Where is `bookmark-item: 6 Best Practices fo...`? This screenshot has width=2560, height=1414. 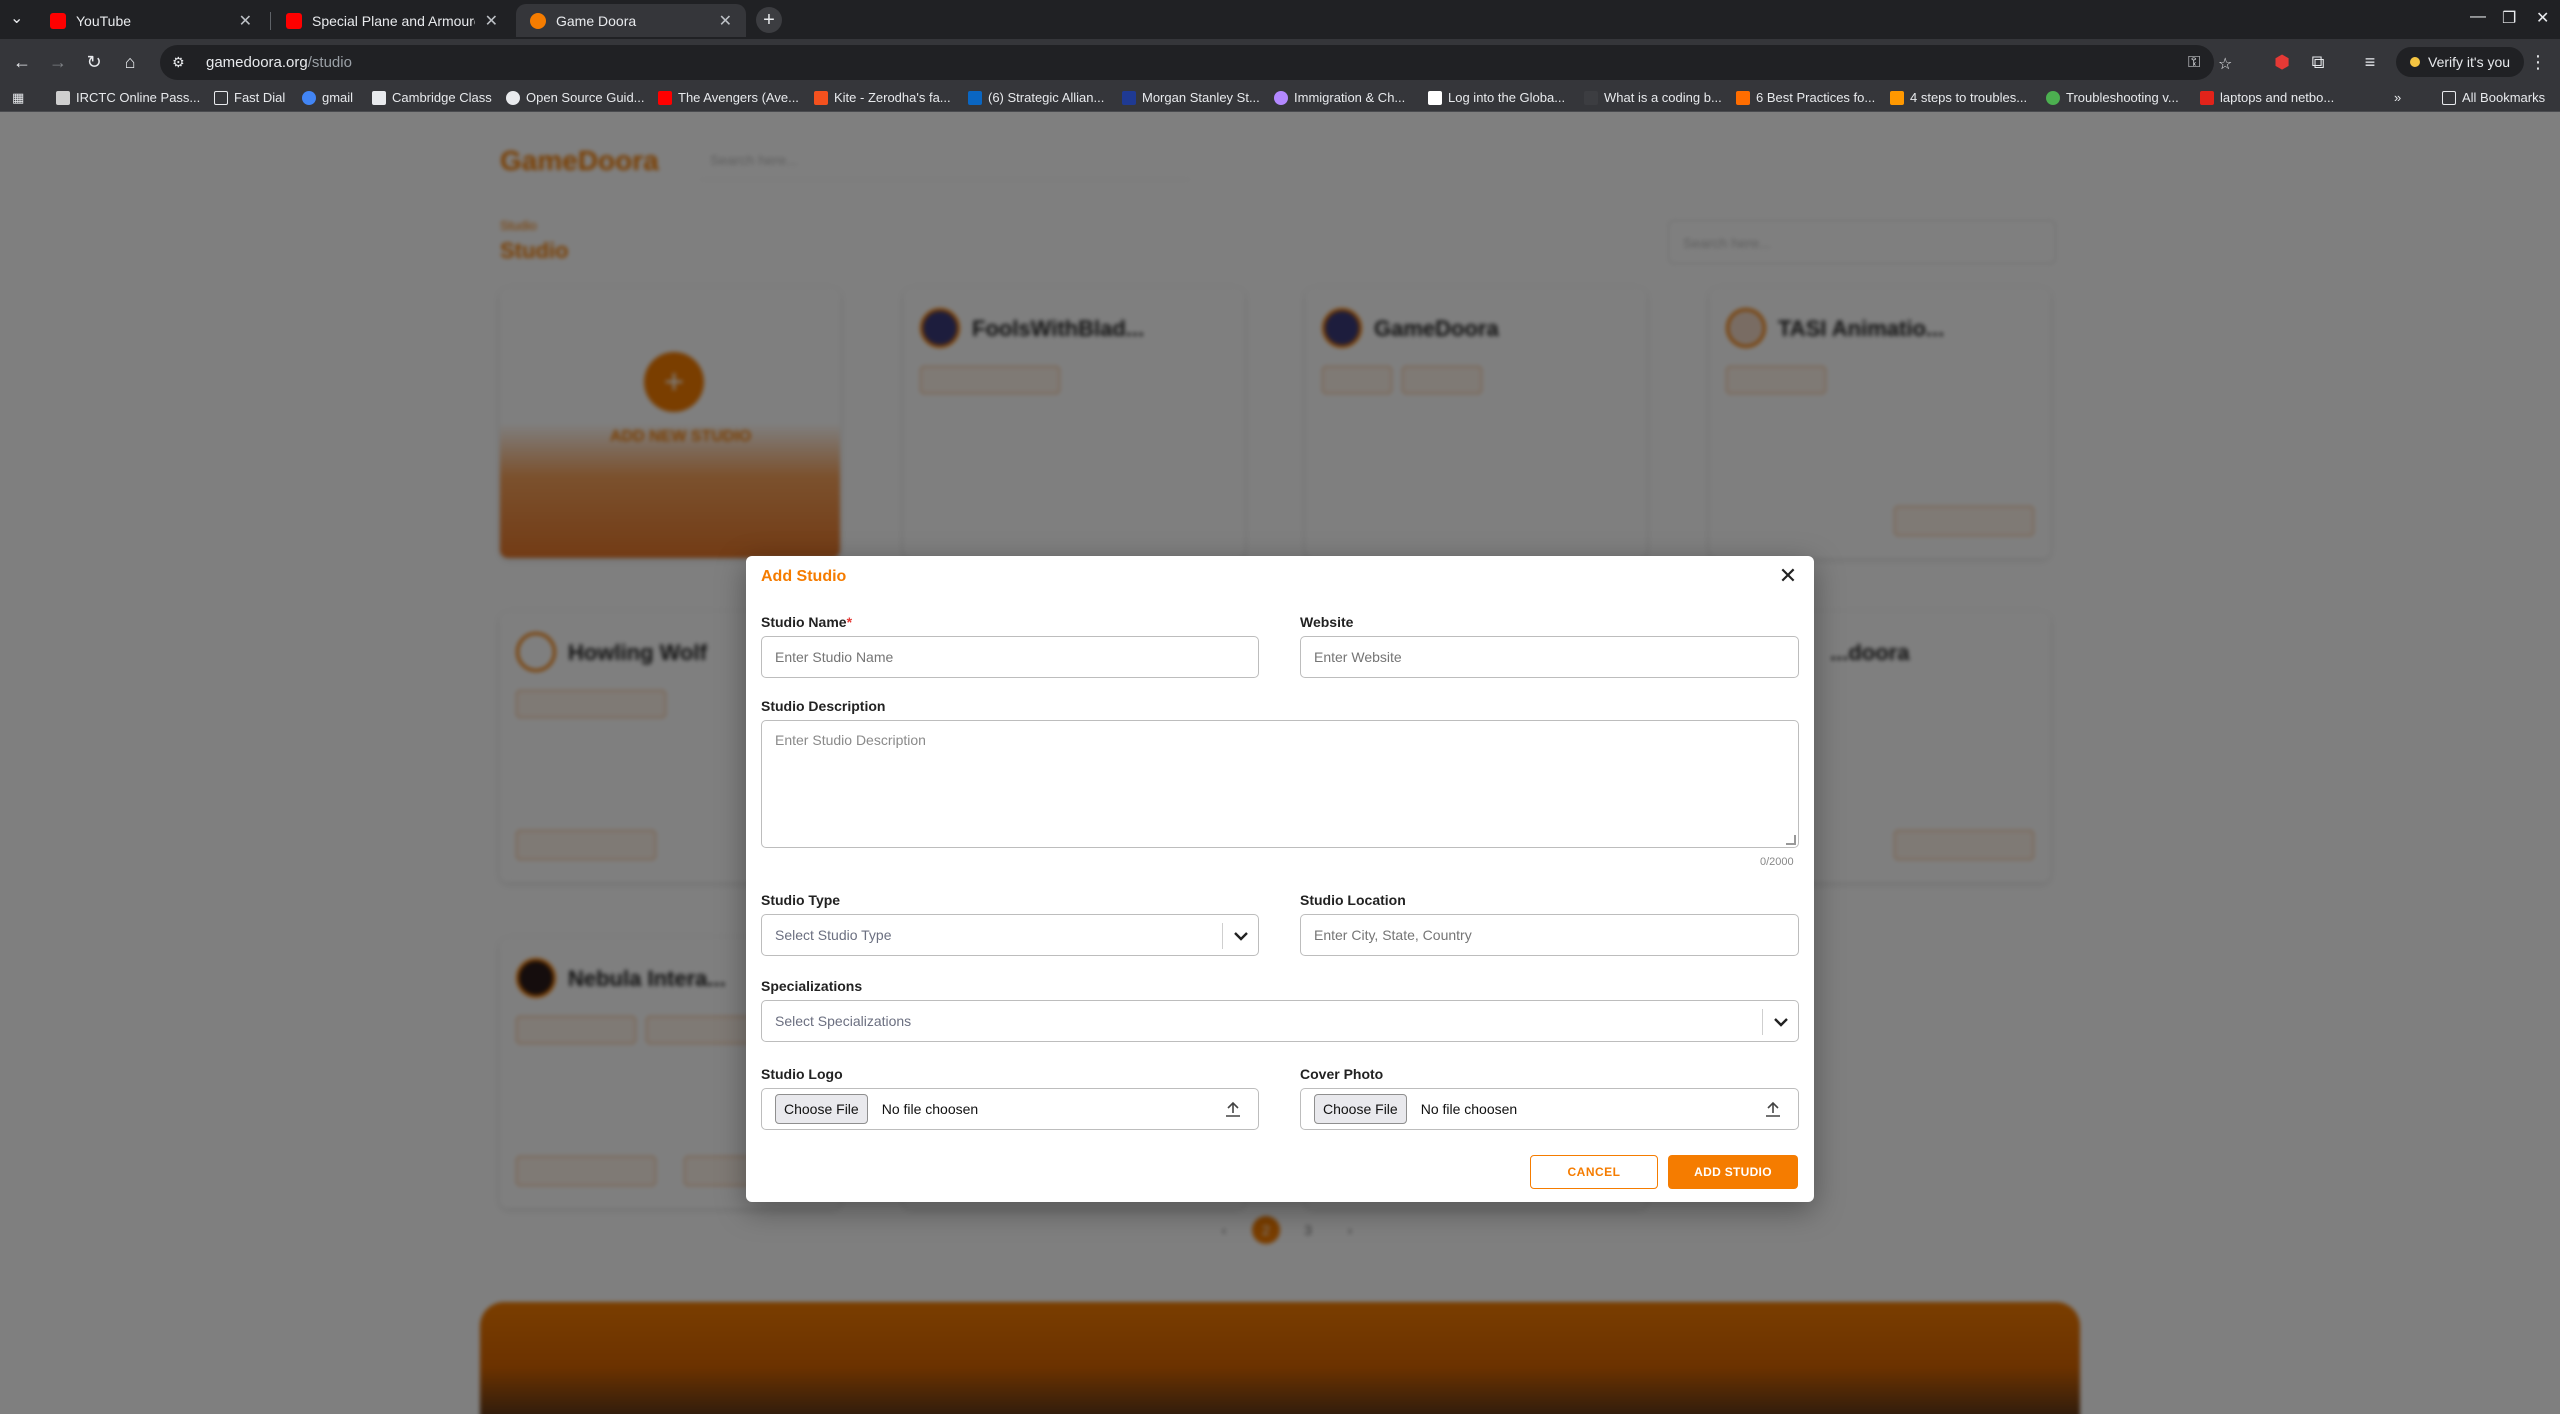
bookmark-item: 6 Best Practices fo... is located at coordinates (1805, 97).